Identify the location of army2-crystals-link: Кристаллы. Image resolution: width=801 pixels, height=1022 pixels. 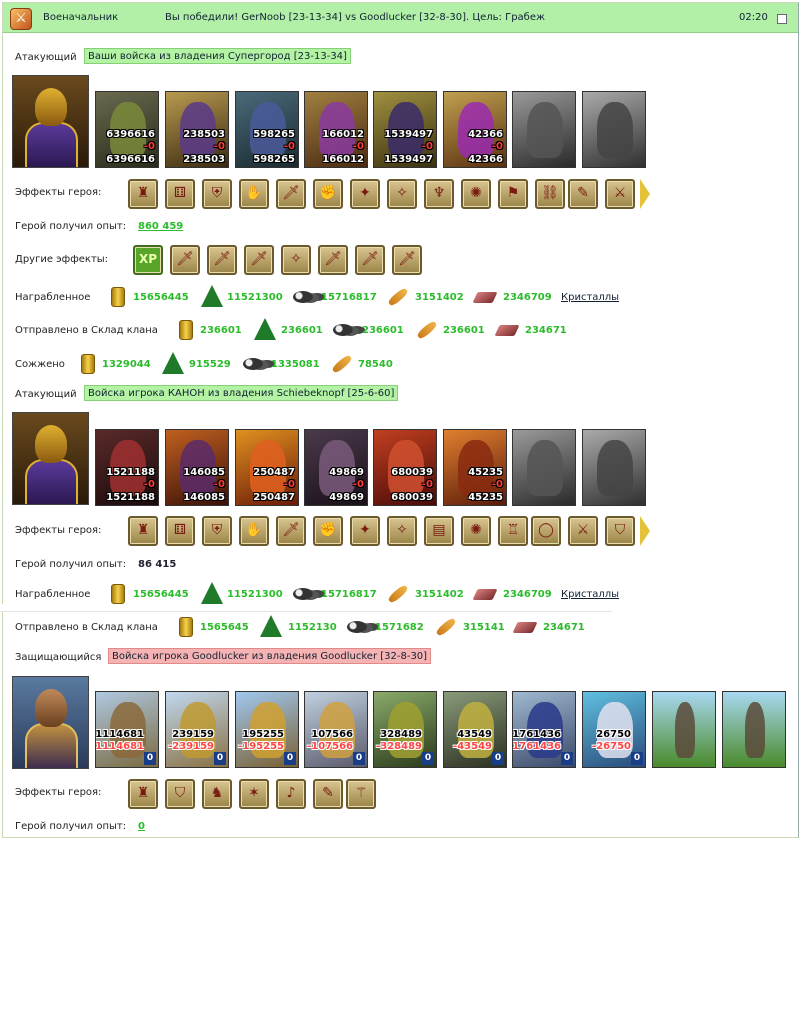
(590, 594).